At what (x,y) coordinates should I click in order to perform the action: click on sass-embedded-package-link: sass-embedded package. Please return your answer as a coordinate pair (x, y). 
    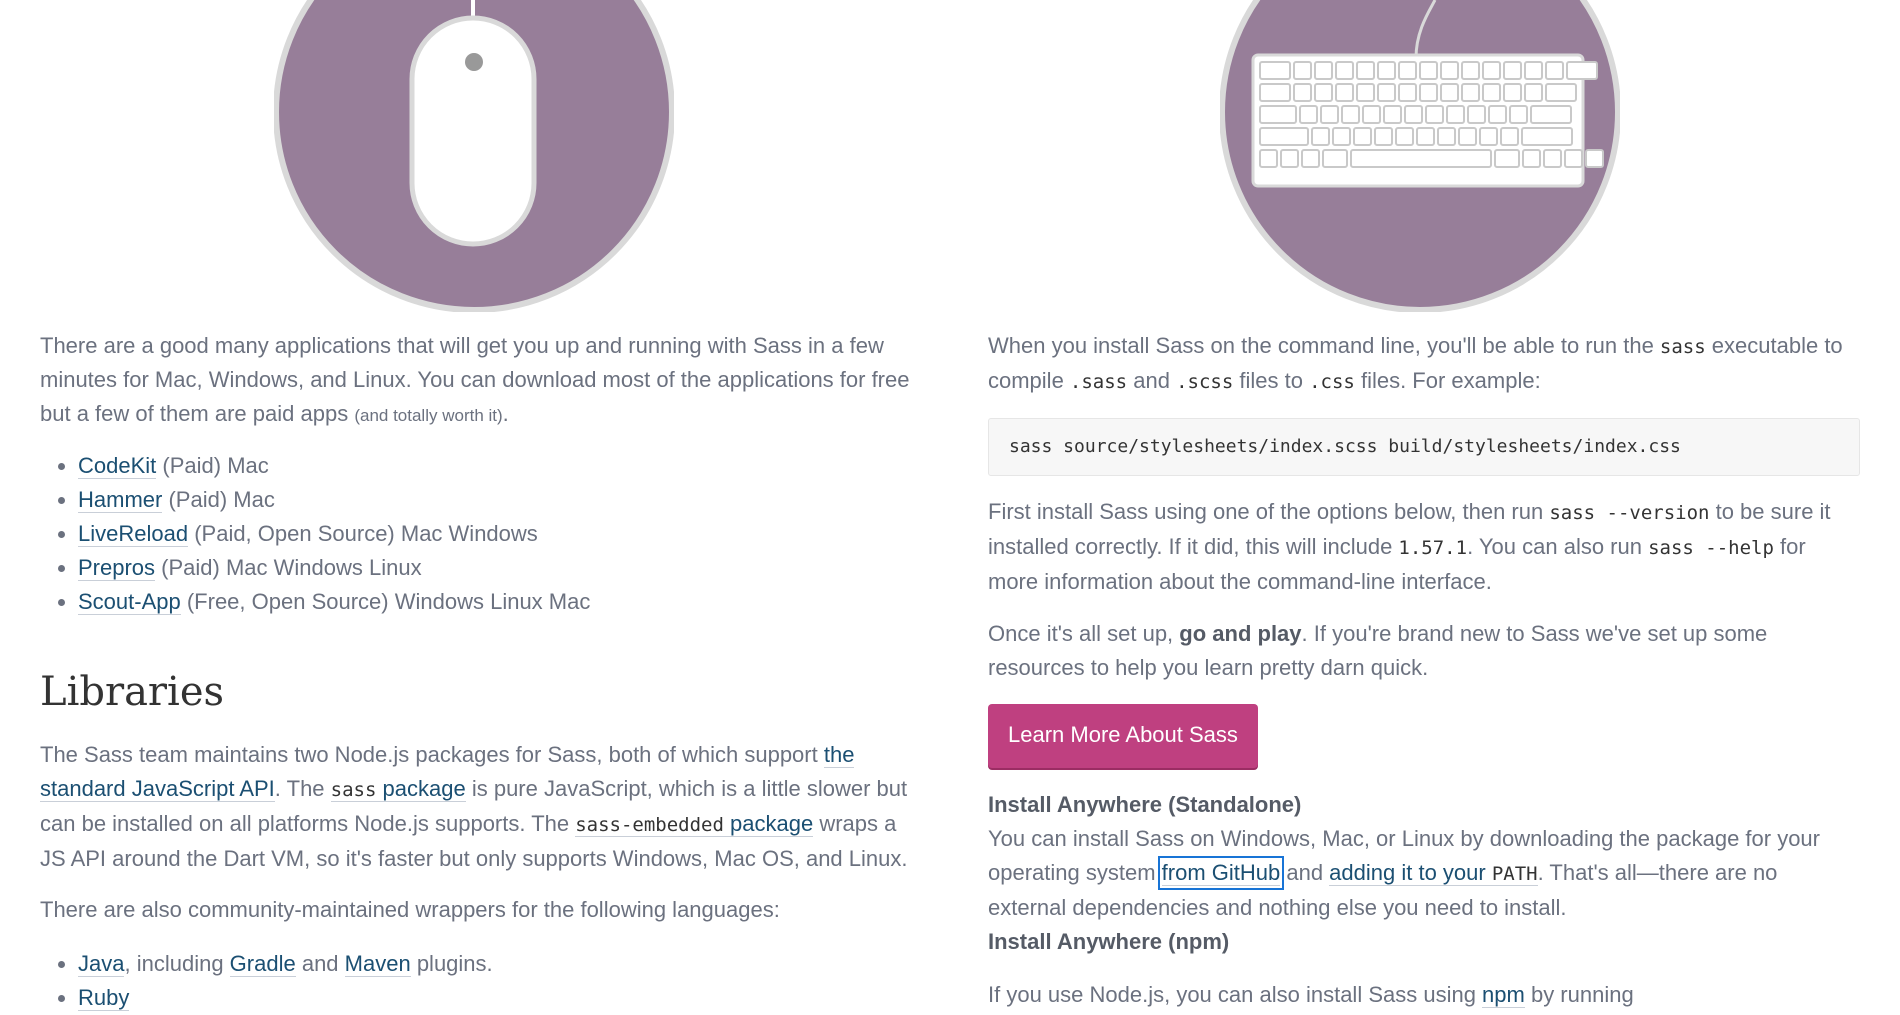
    Looking at the image, I should click on (694, 824).